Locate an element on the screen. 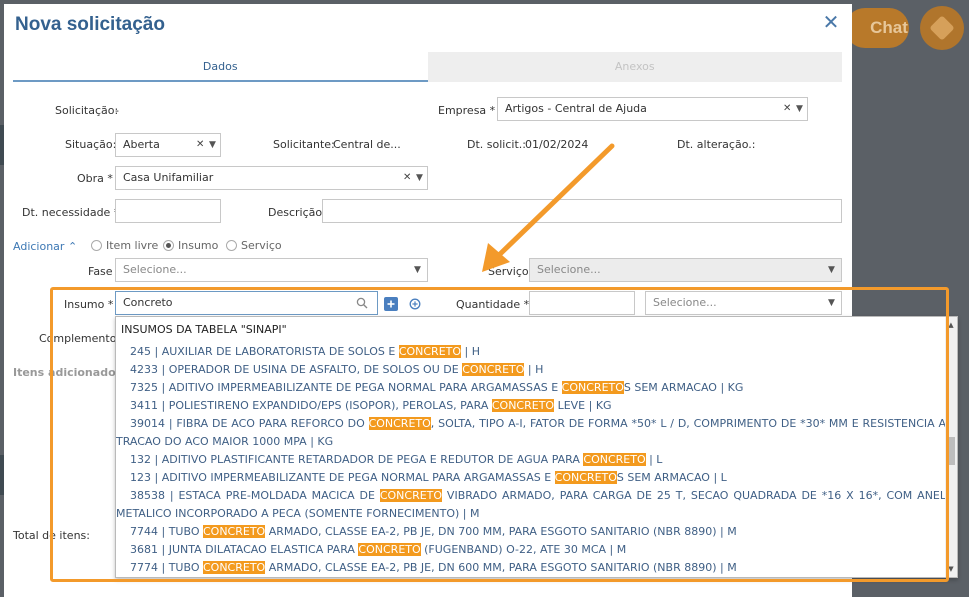 The width and height of the screenshot is (969, 597). quantidade-input is located at coordinates (582, 303).